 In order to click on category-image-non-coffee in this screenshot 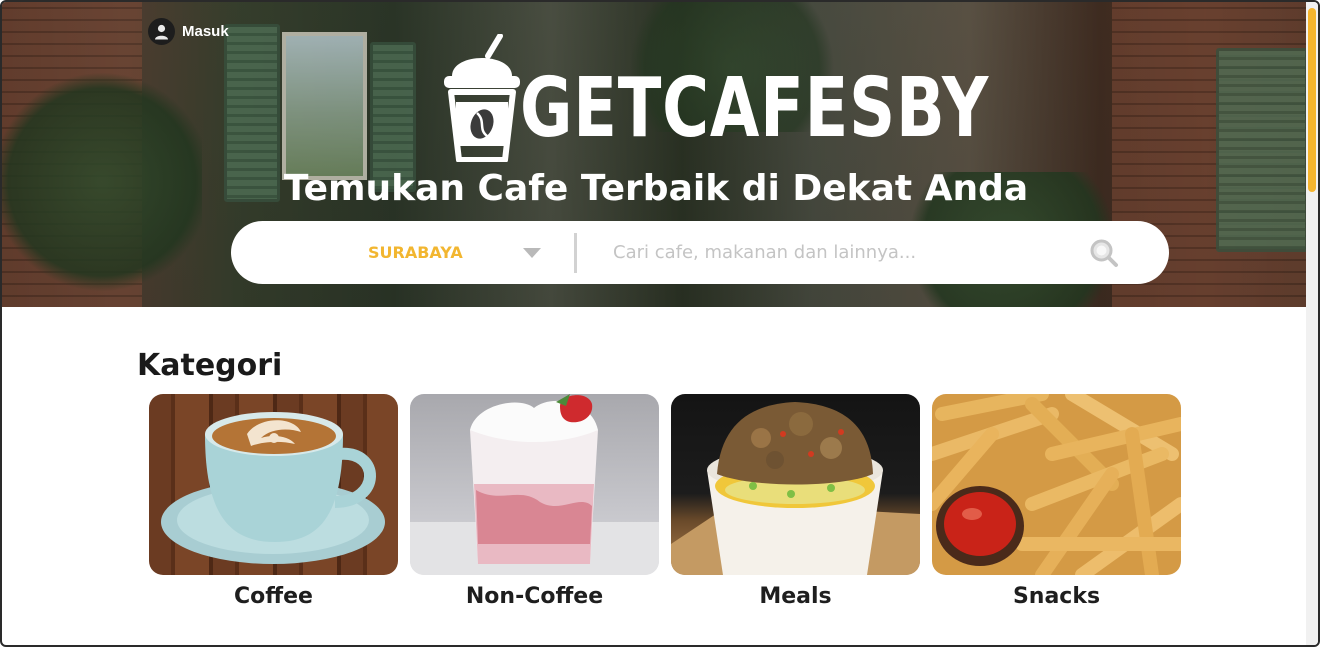, I will do `click(534, 484)`.